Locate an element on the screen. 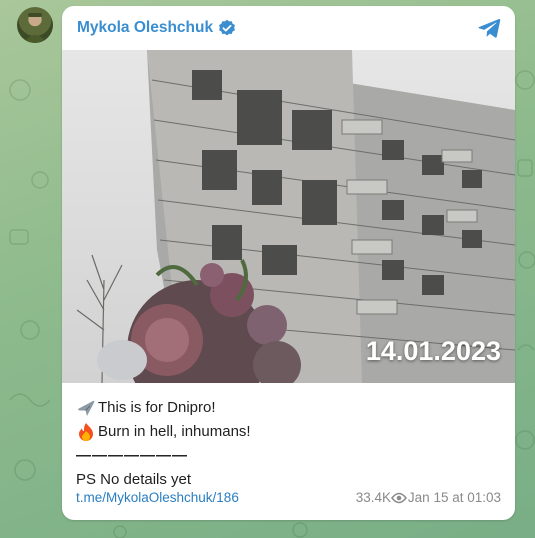  view-count: 33.4K is located at coordinates (373, 497).